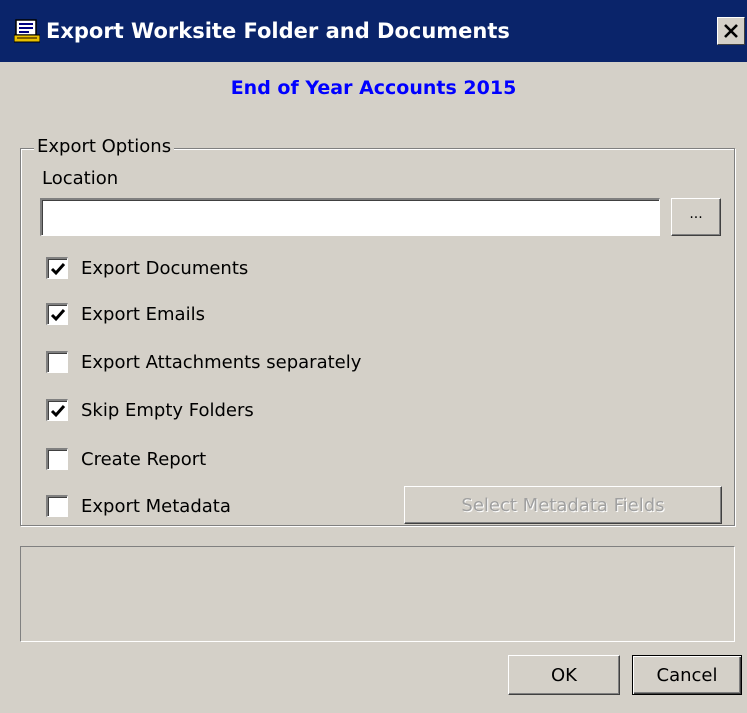 The width and height of the screenshot is (747, 713). I want to click on location-label: Location, so click(80, 178).